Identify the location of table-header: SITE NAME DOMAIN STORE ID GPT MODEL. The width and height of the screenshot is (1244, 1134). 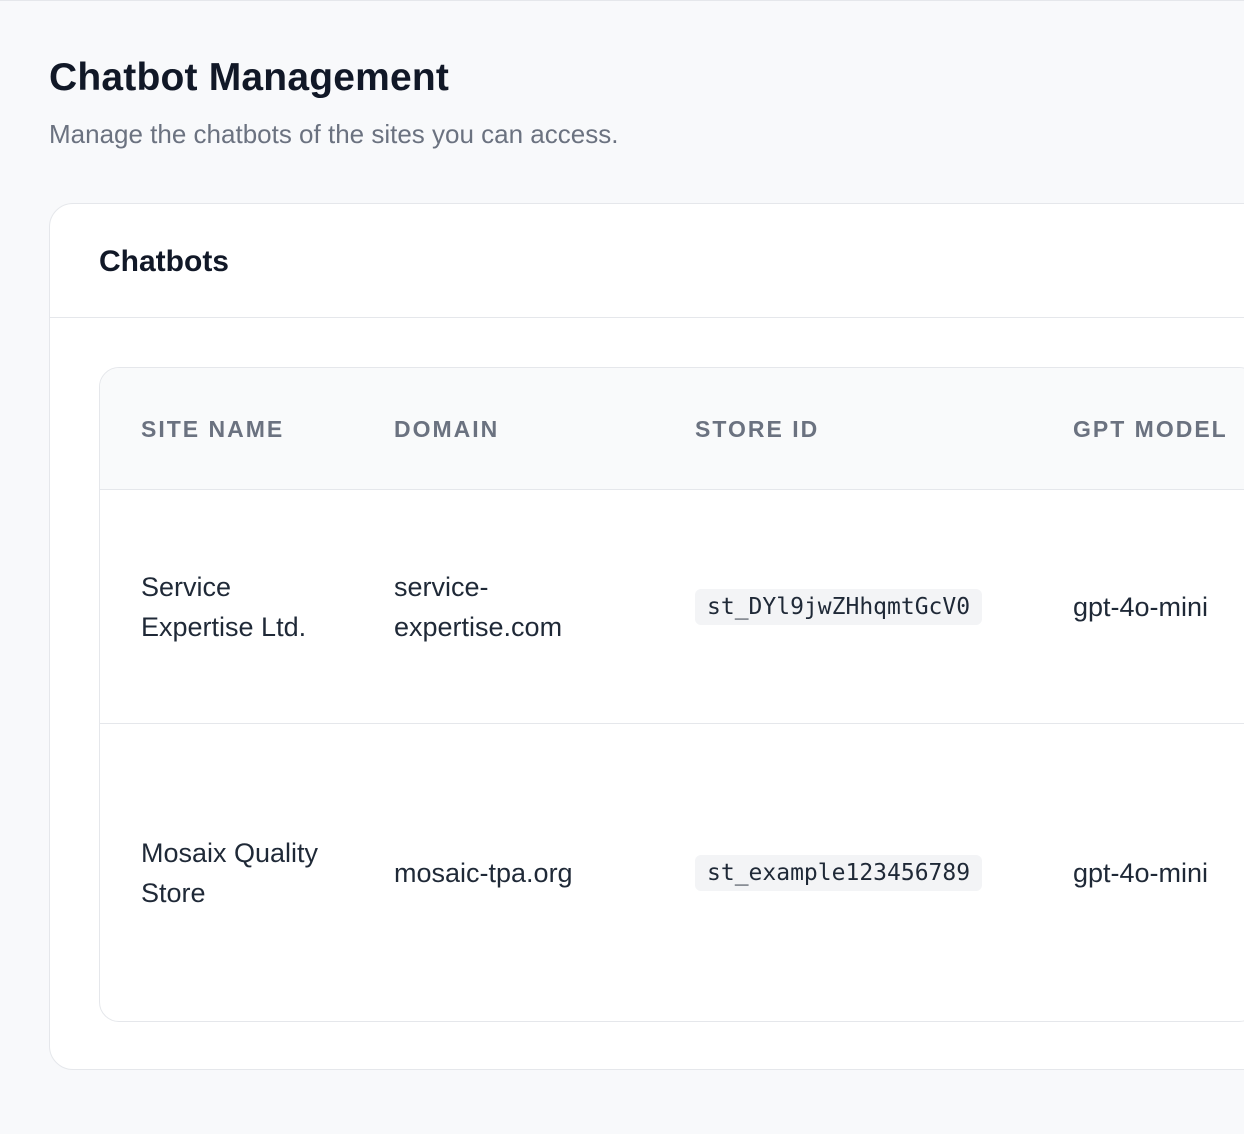
(672, 429).